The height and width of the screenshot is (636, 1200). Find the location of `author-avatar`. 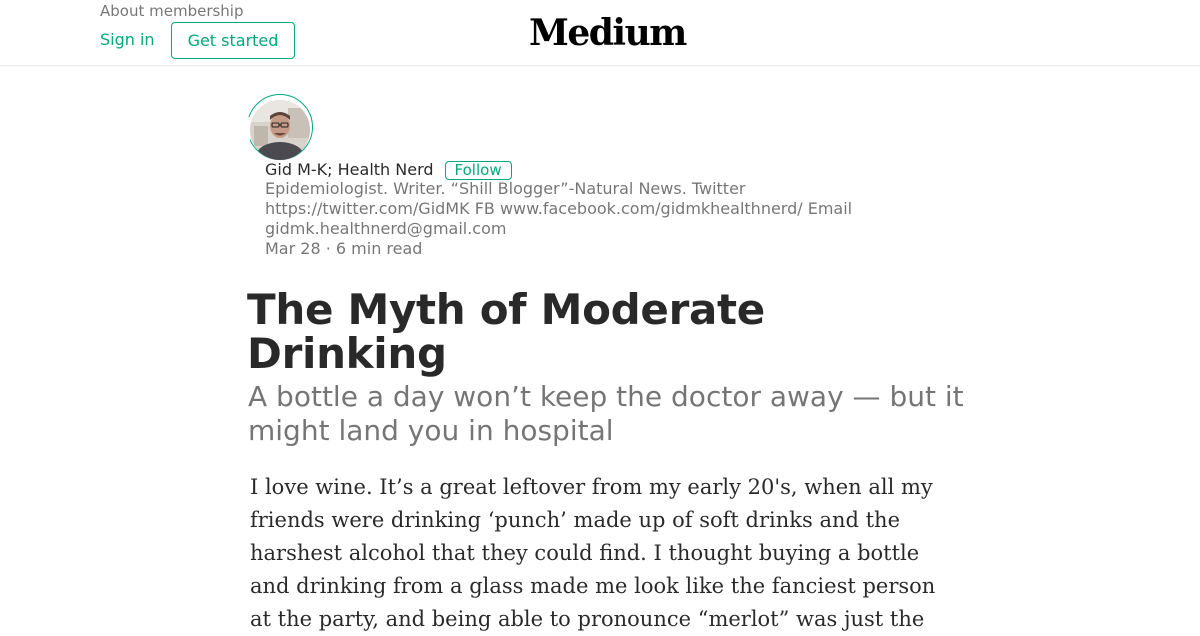

author-avatar is located at coordinates (280, 130).